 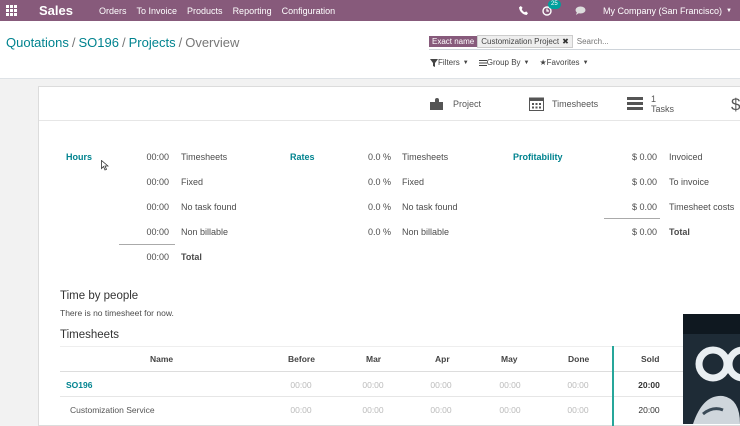 What do you see at coordinates (442, 359) in the screenshot?
I see `col-apr: Apr` at bounding box center [442, 359].